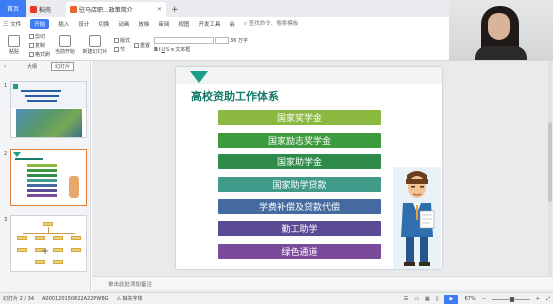 The image size is (553, 304). I want to click on tab-document: 驻马店职...政策简介 ✕, so click(116, 9).